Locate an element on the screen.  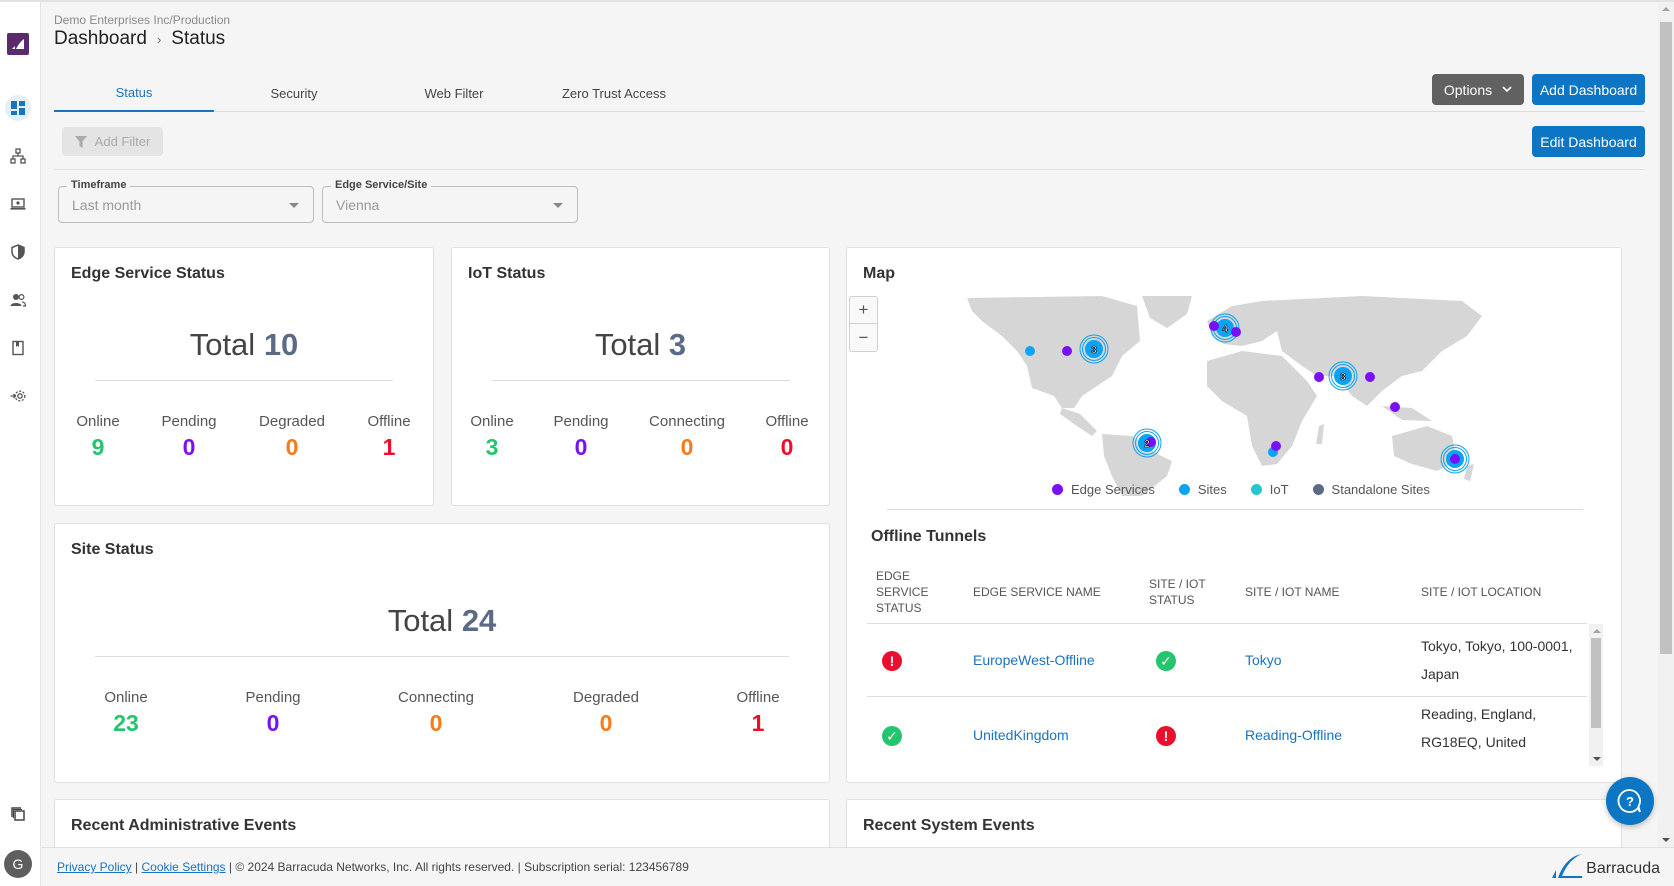
options-button: Options is located at coordinates (1478, 89).